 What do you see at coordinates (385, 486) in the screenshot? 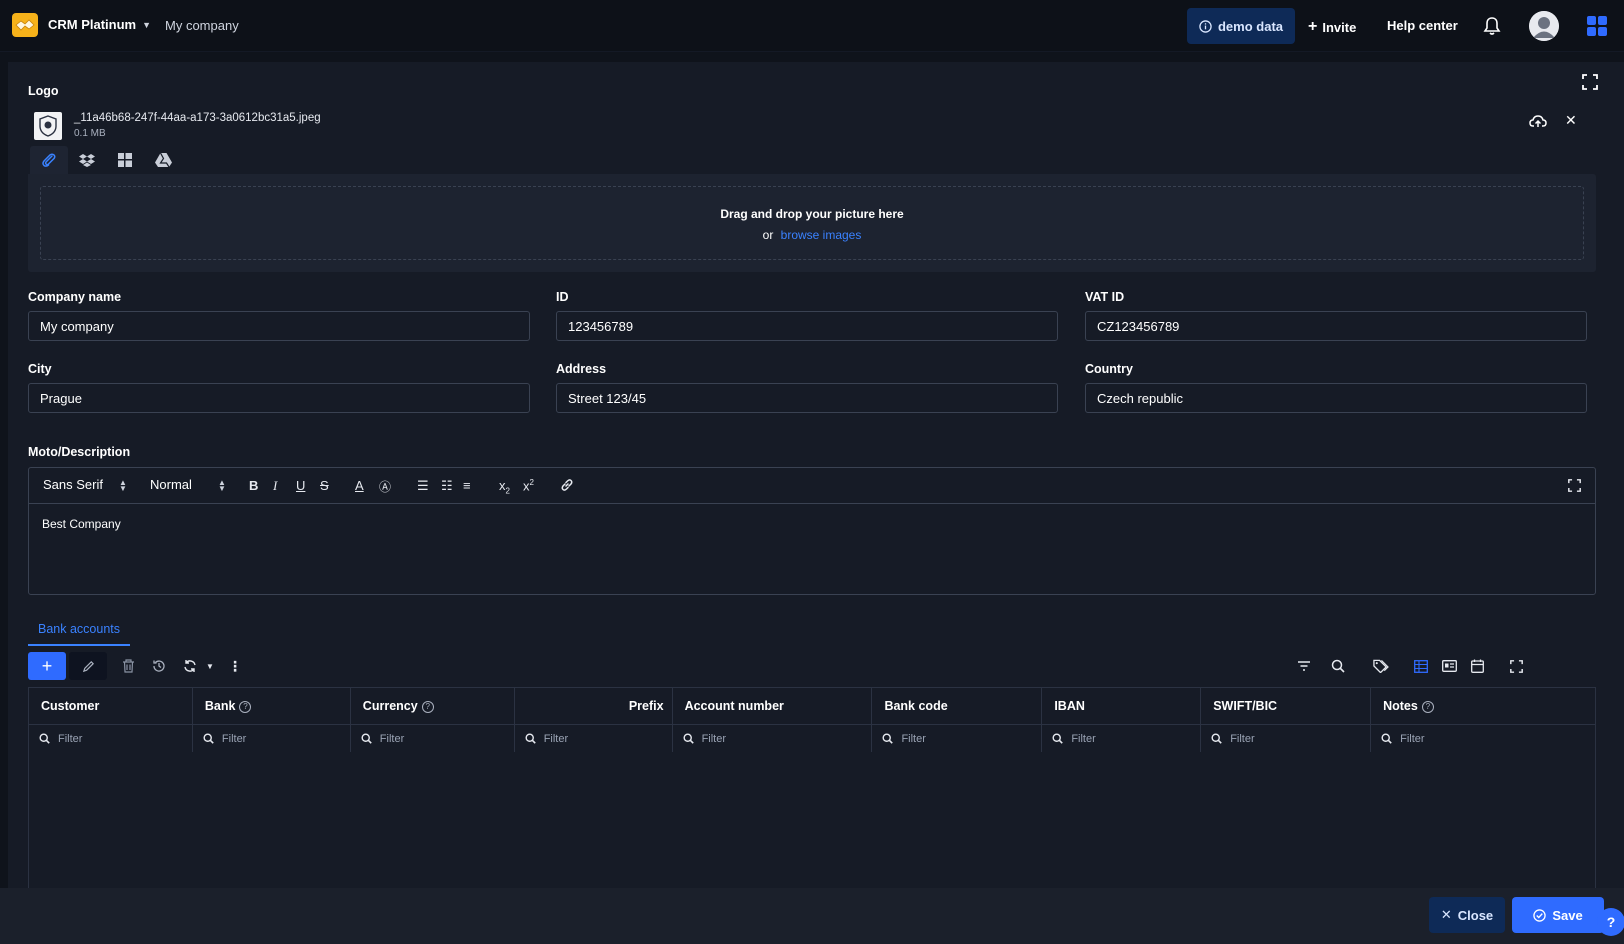
I see `background-color-icon: Ⓐ` at bounding box center [385, 486].